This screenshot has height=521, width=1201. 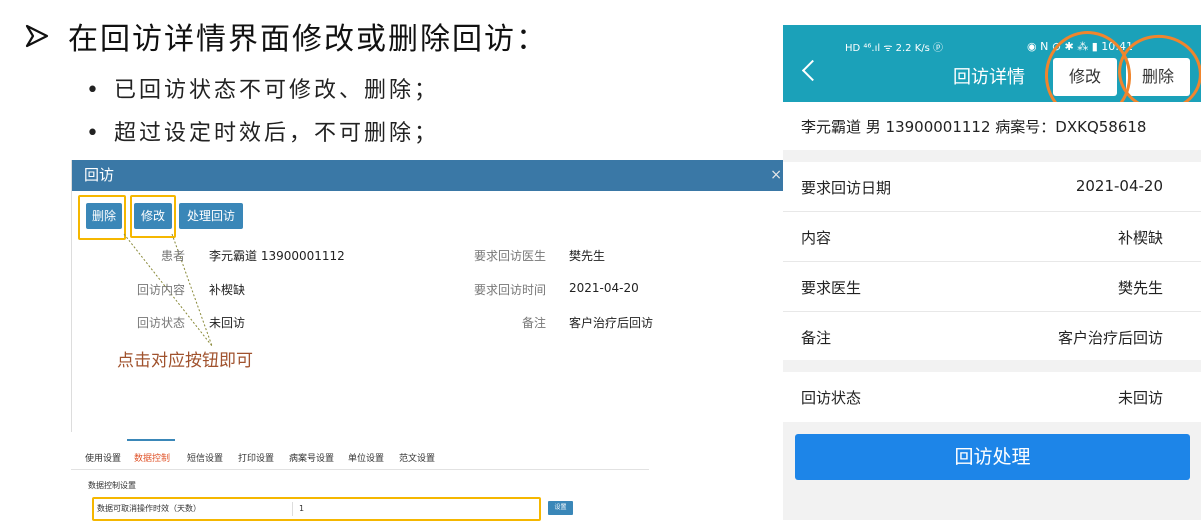 I want to click on settings-tabs: 使用设置 数据控制 短信设置 打印设置 病案号设置 单位设置 范文设置, so click(x=360, y=454).